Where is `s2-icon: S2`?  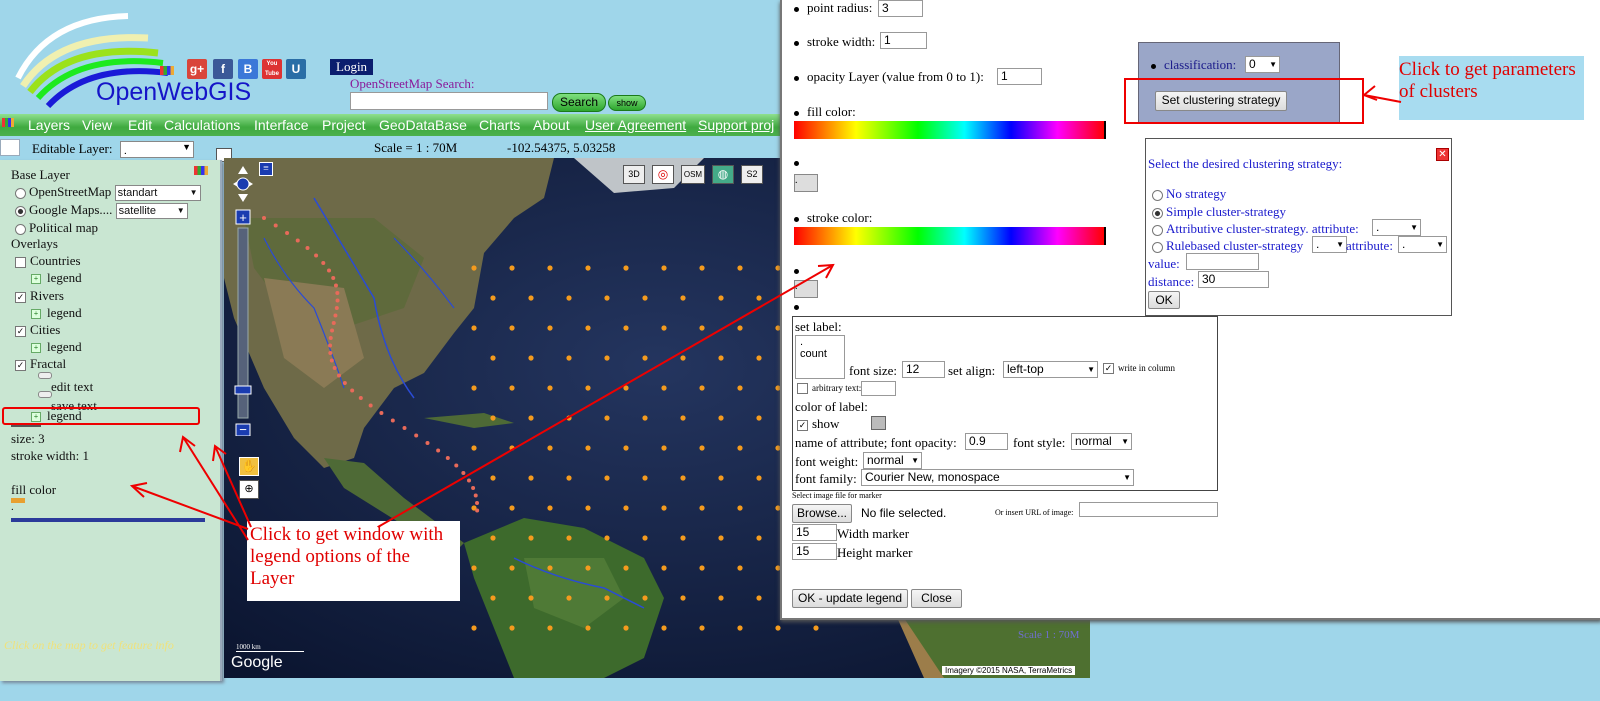
s2-icon: S2 is located at coordinates (752, 174).